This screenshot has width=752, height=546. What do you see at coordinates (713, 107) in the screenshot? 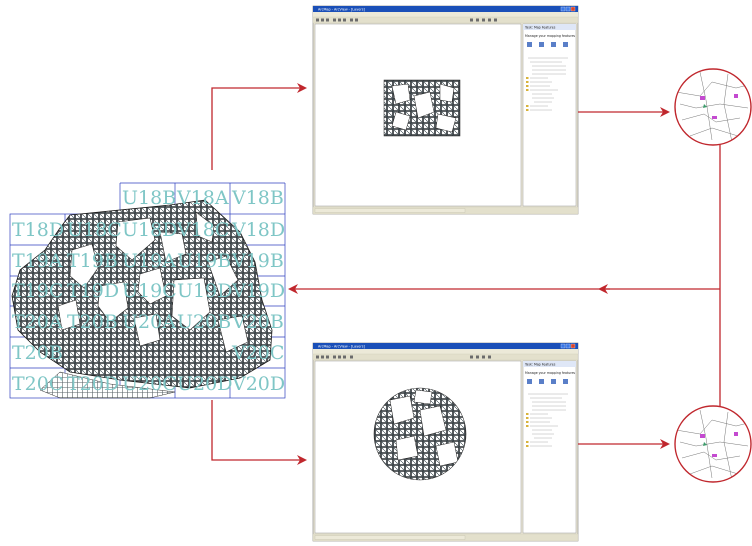
I see `top-circle-thumbnail` at bounding box center [713, 107].